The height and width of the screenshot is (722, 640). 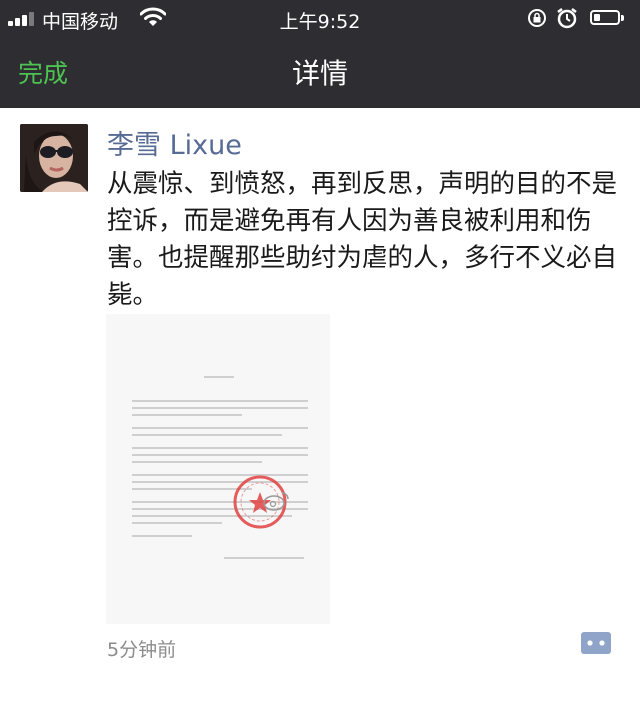 What do you see at coordinates (320, 18) in the screenshot?
I see `status-bar: 中国移动 上午9:52` at bounding box center [320, 18].